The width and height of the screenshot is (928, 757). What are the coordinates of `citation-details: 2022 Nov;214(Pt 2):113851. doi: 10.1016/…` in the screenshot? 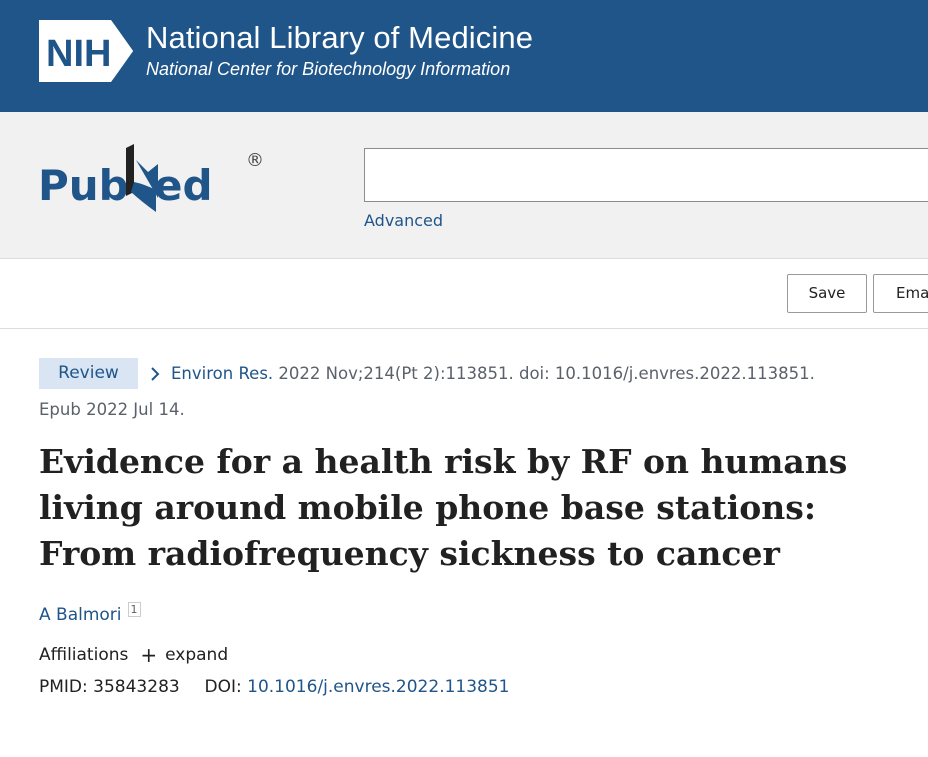 It's located at (544, 373).